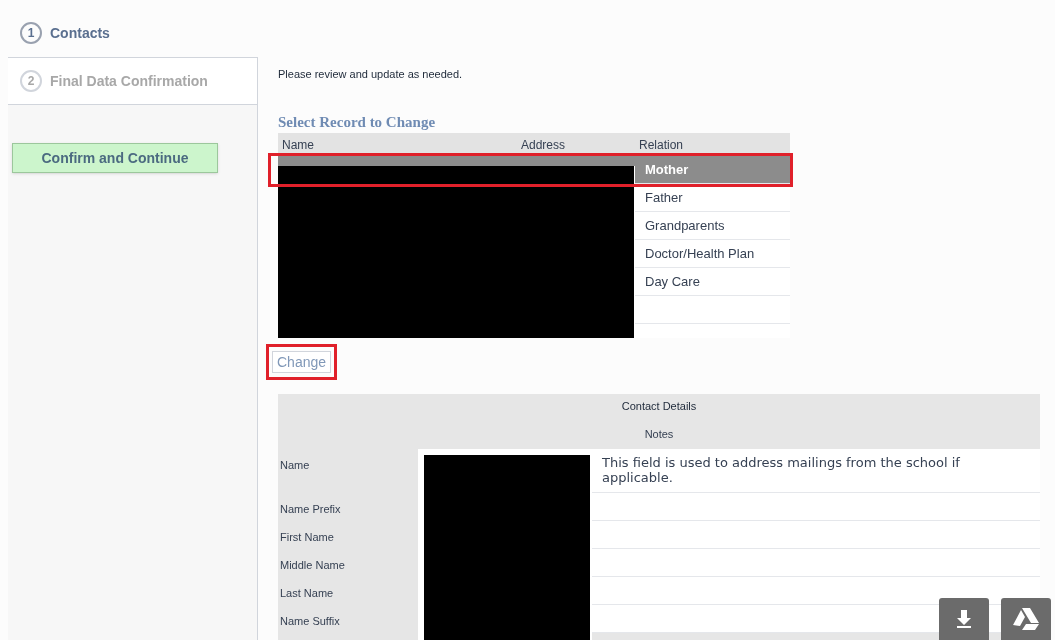 This screenshot has width=1055, height=640. I want to click on record-row: Day Care, so click(712, 282).